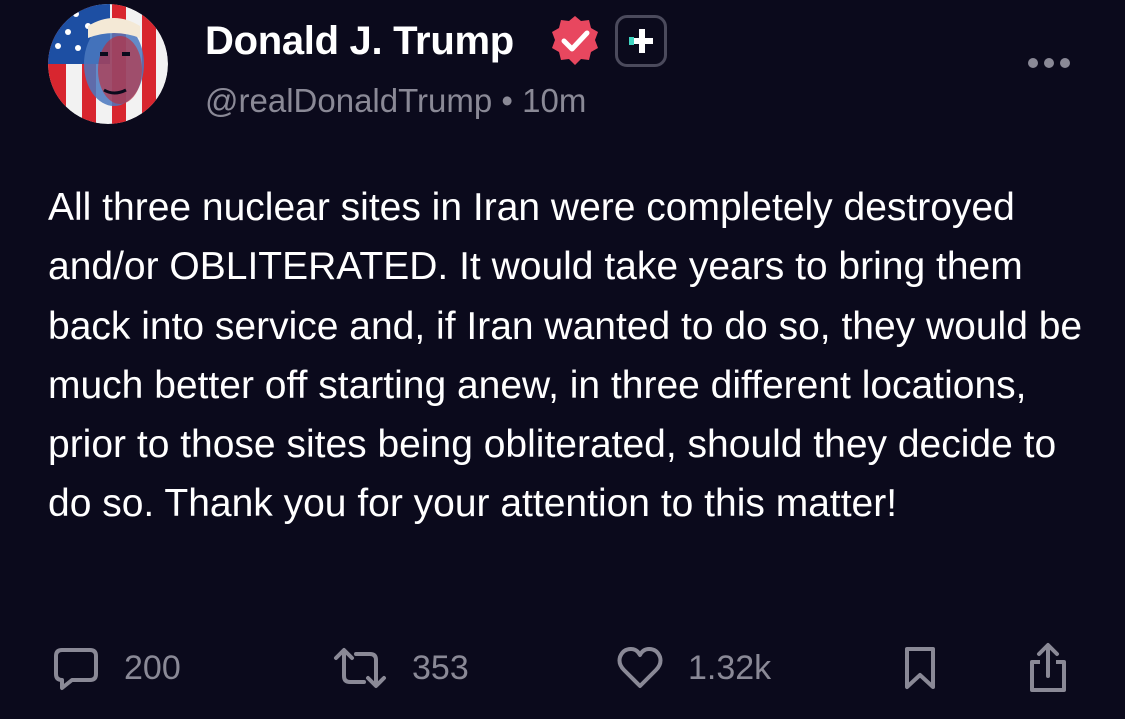  What do you see at coordinates (440, 667) in the screenshot?
I see `retruth-count: 353` at bounding box center [440, 667].